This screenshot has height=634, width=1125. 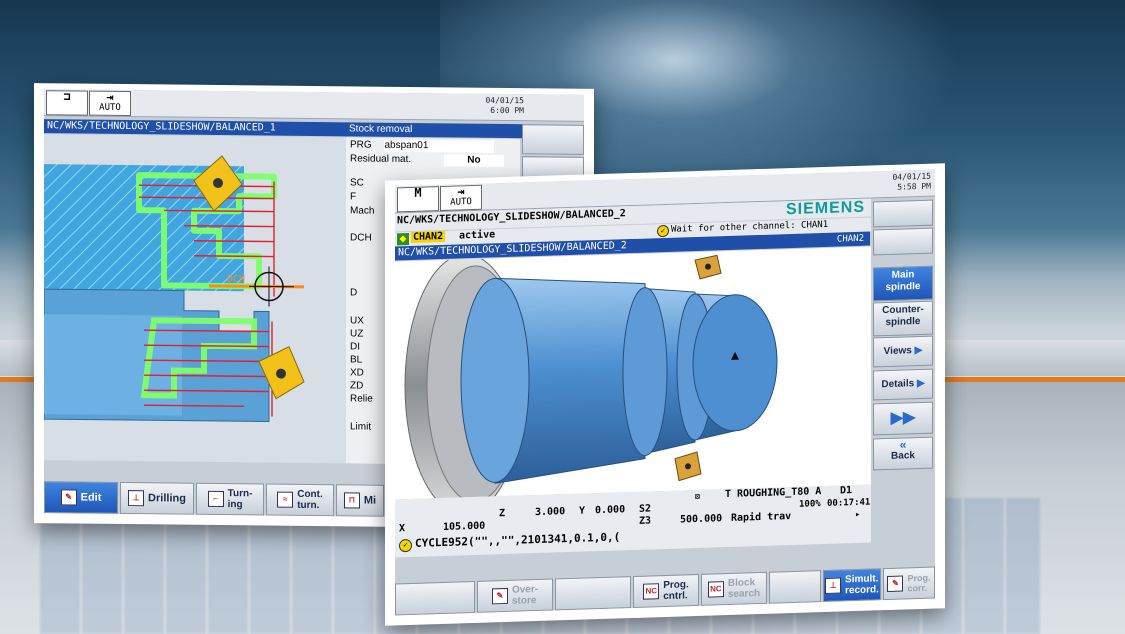 I want to click on screen1-topbar: ⊐ ⇥ AUTO 04/01/15 6:00 PM, so click(x=314, y=105).